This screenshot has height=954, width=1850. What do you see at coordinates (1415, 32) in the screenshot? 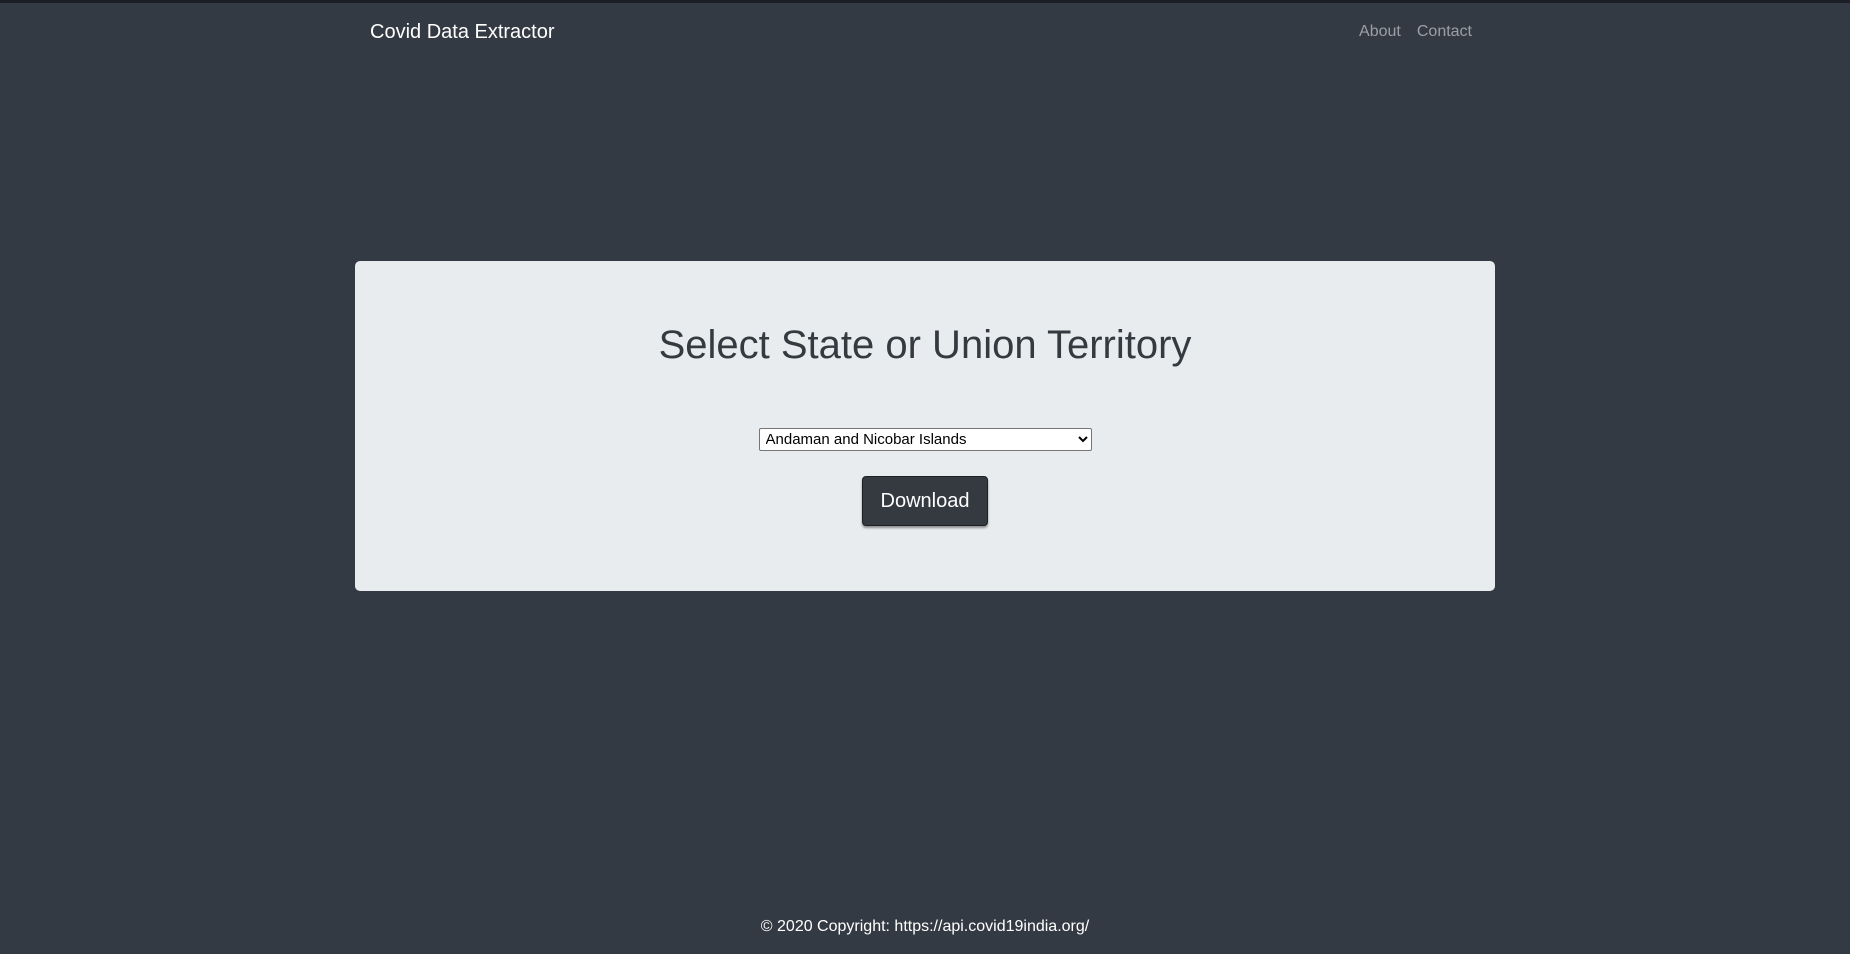
I see `nav-links: About Contact` at bounding box center [1415, 32].